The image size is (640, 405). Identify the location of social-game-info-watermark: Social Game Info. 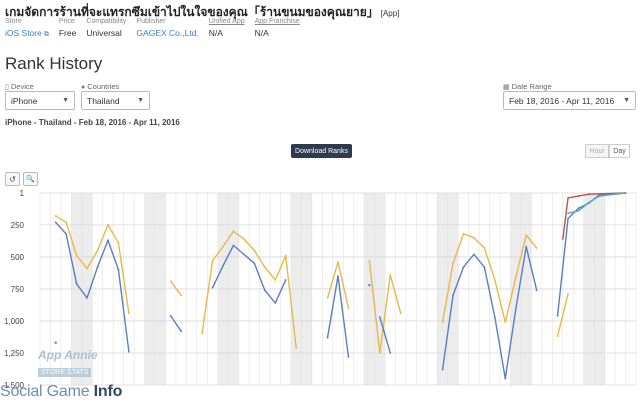
(61, 392).